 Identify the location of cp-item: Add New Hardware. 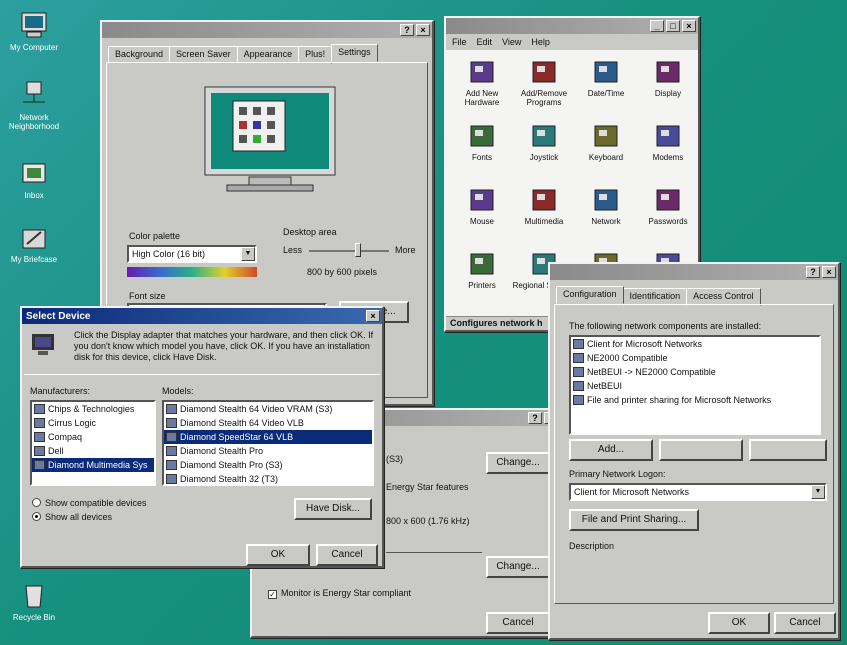
(482, 82).